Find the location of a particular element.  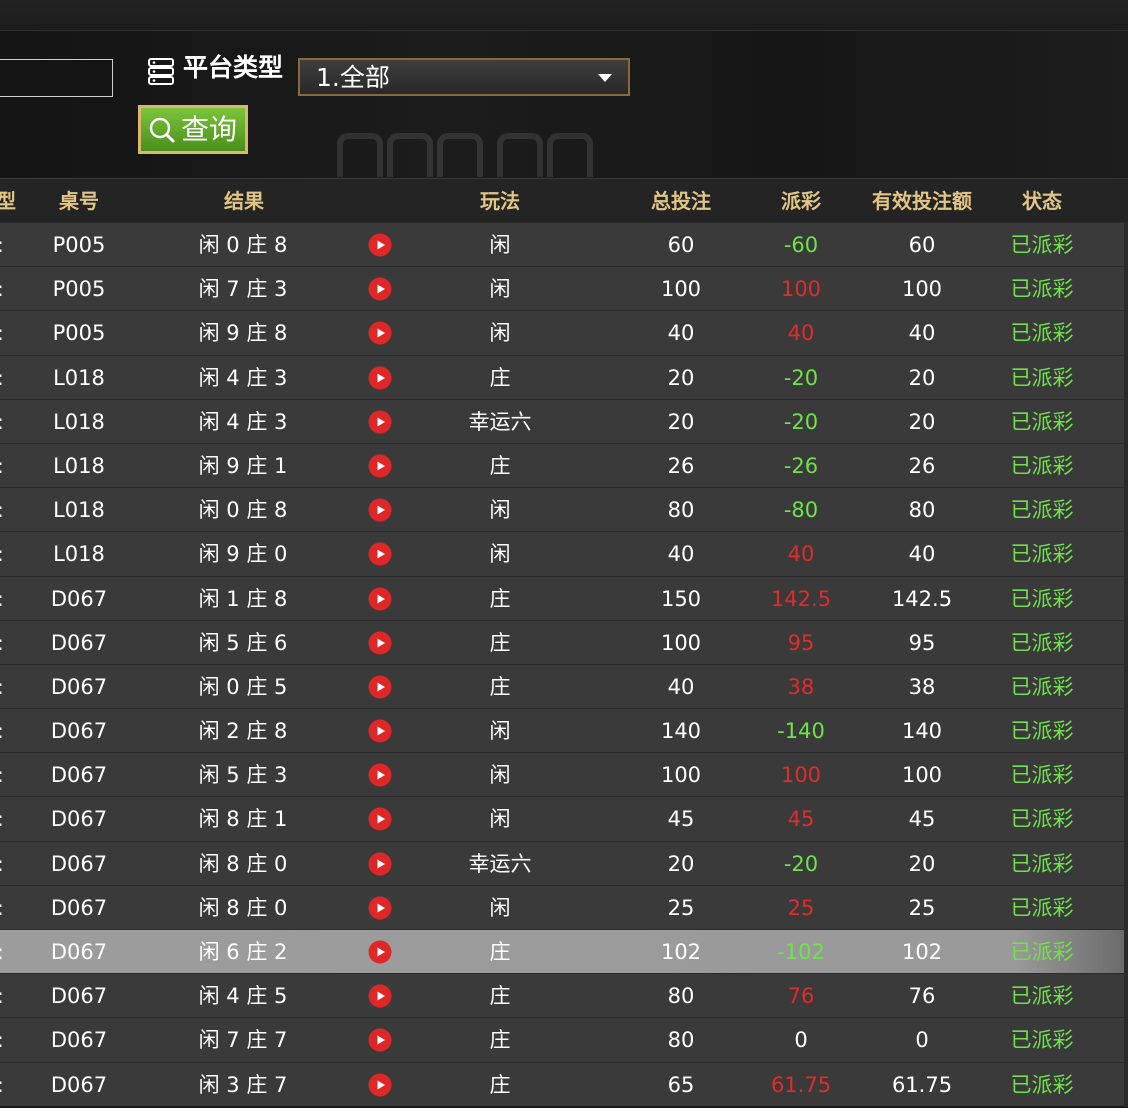

result-cell: 闲 8 庄 0 is located at coordinates (243, 863).